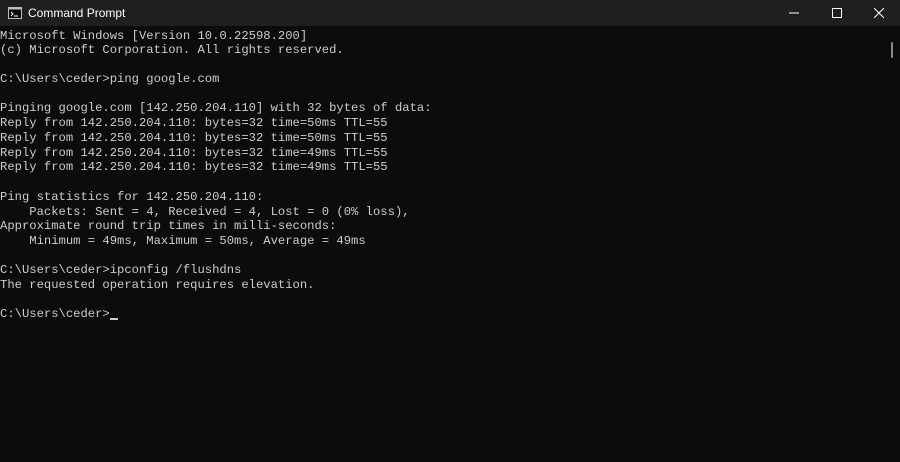 This screenshot has width=900, height=462. I want to click on text-cursor, so click(114, 319).